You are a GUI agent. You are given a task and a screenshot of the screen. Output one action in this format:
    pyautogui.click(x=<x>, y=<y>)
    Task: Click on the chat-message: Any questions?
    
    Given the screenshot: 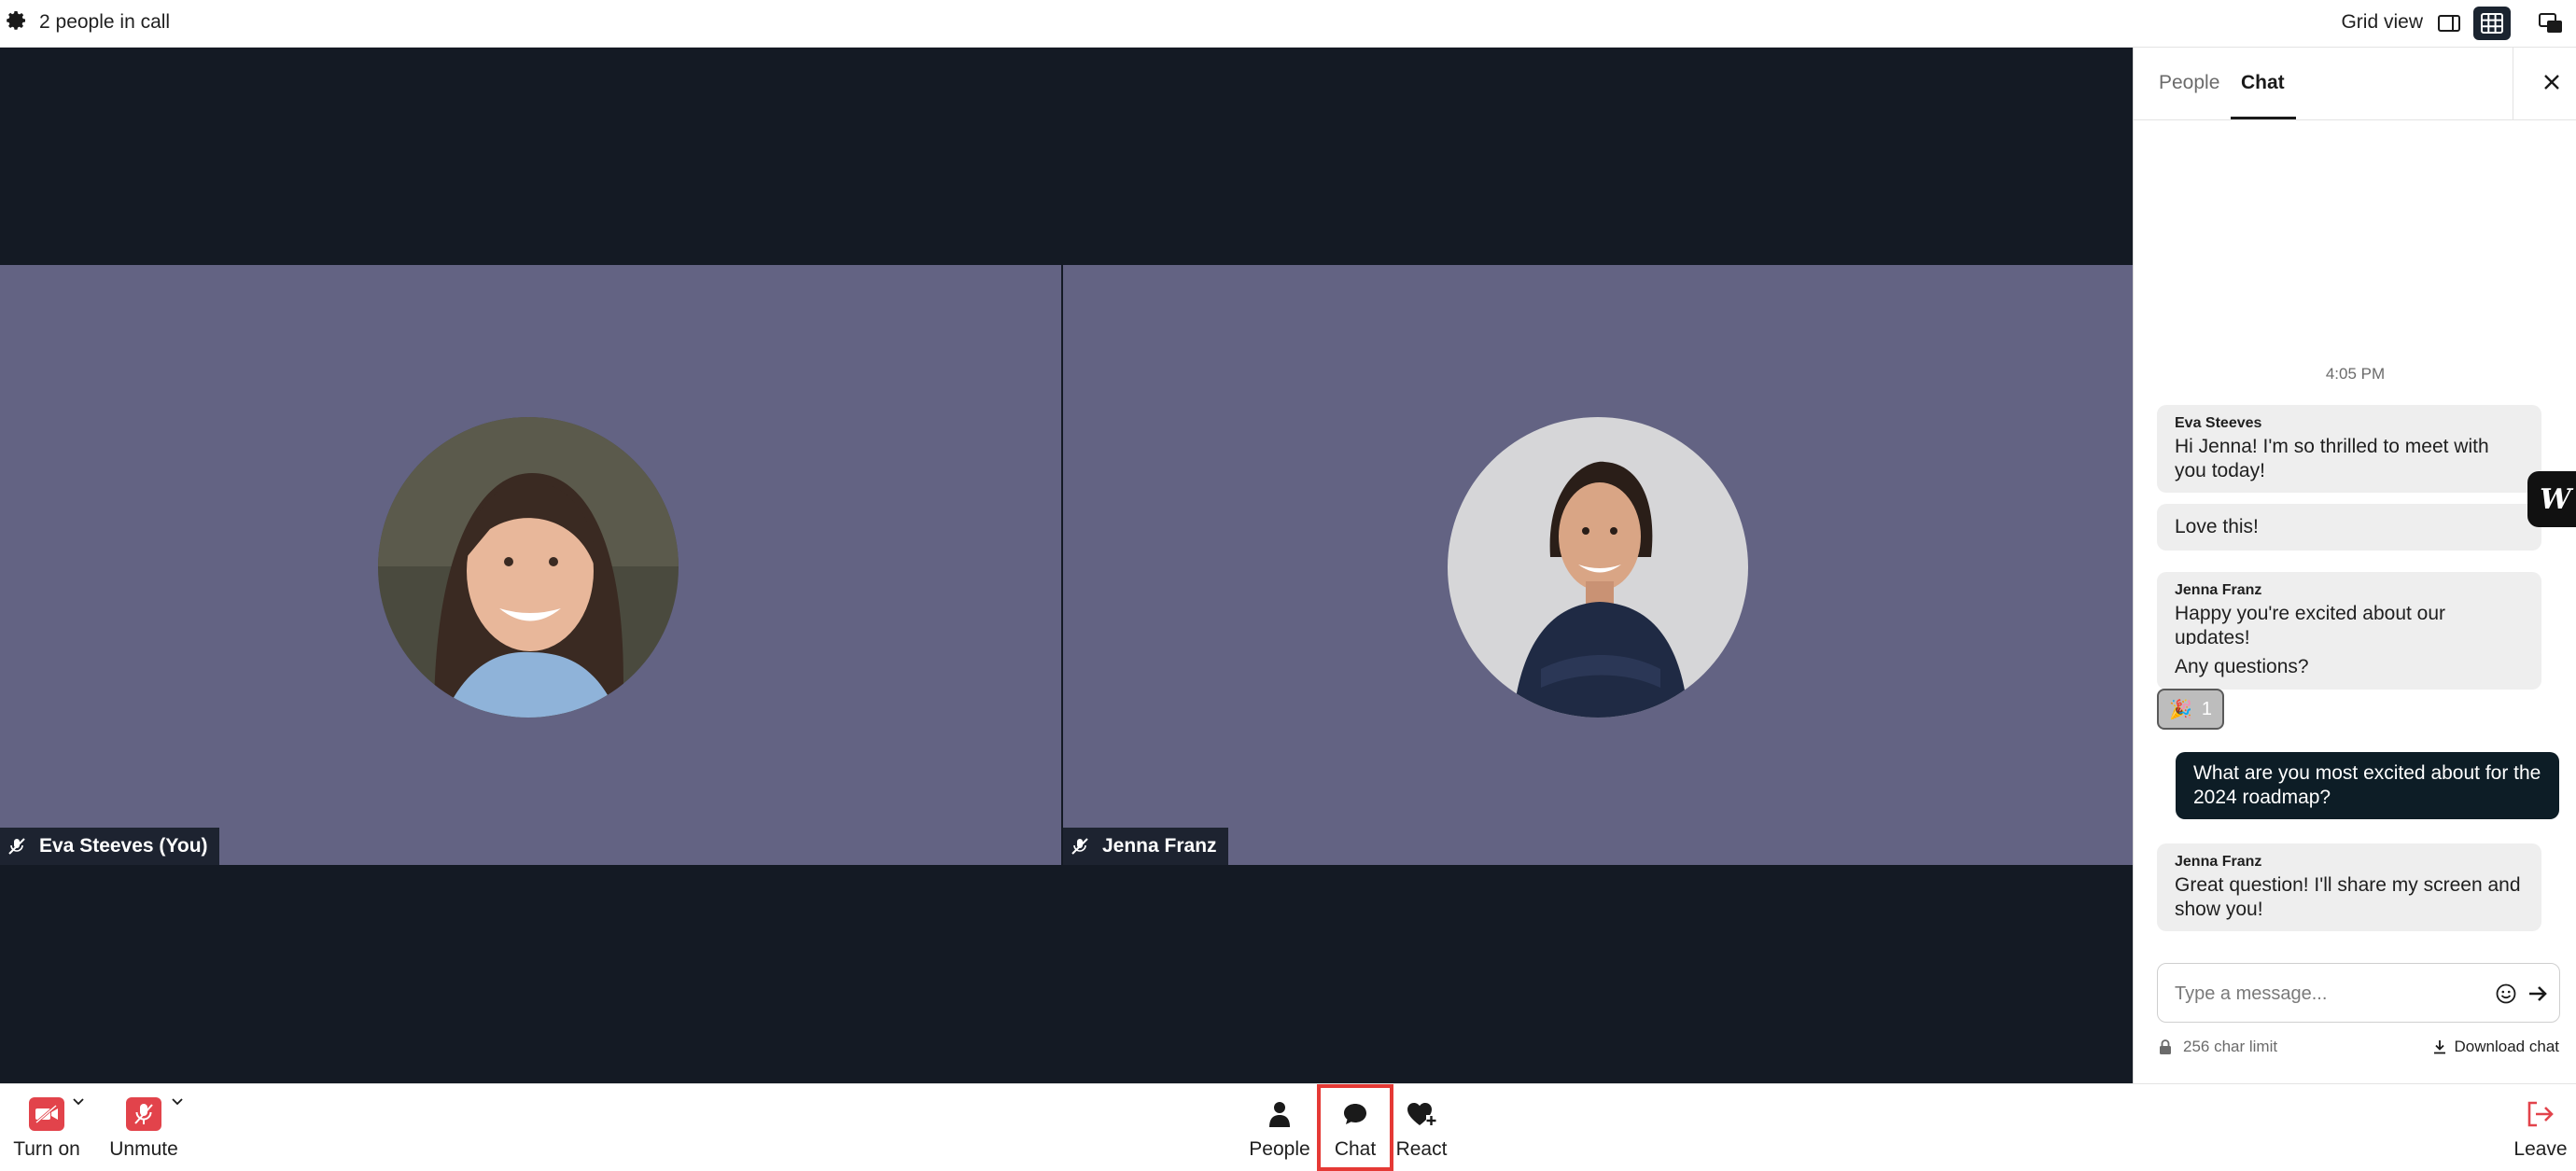 What is the action you would take?
    pyautogui.click(x=2349, y=667)
    